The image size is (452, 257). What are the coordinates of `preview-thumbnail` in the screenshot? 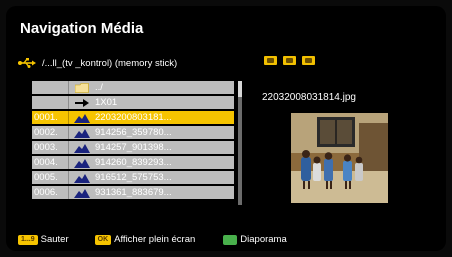 It's located at (339, 158).